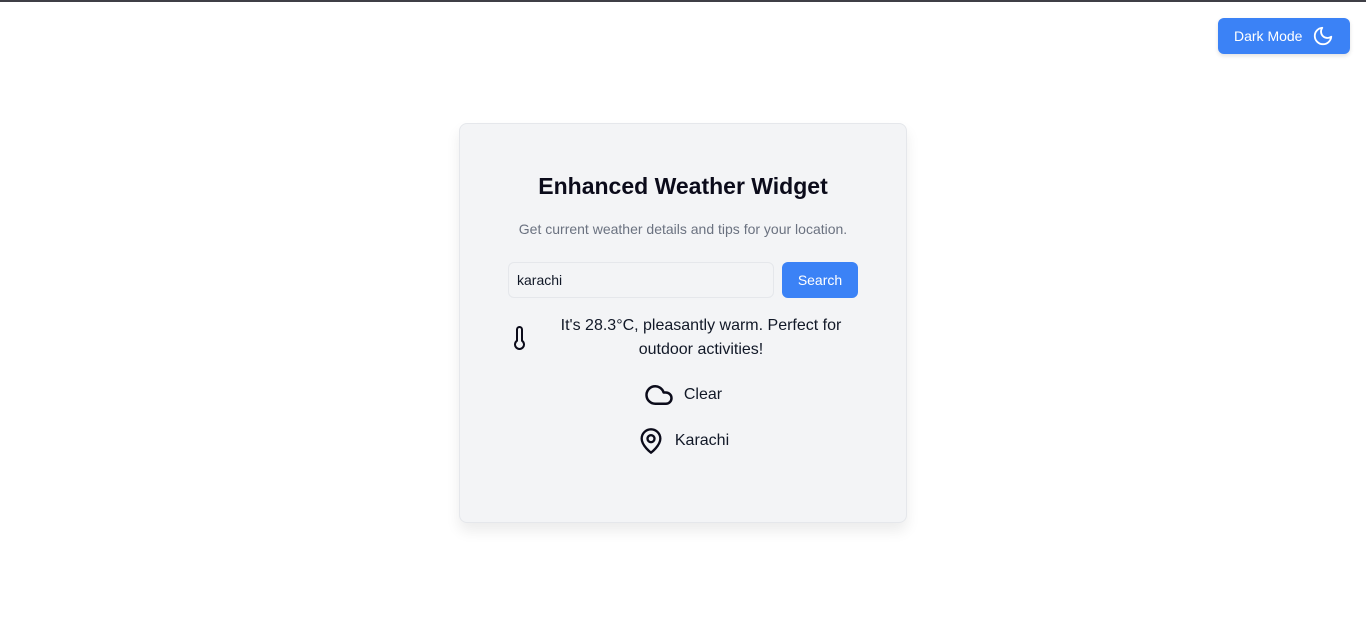 This screenshot has height=641, width=1366. What do you see at coordinates (1323, 36) in the screenshot?
I see `moon-icon` at bounding box center [1323, 36].